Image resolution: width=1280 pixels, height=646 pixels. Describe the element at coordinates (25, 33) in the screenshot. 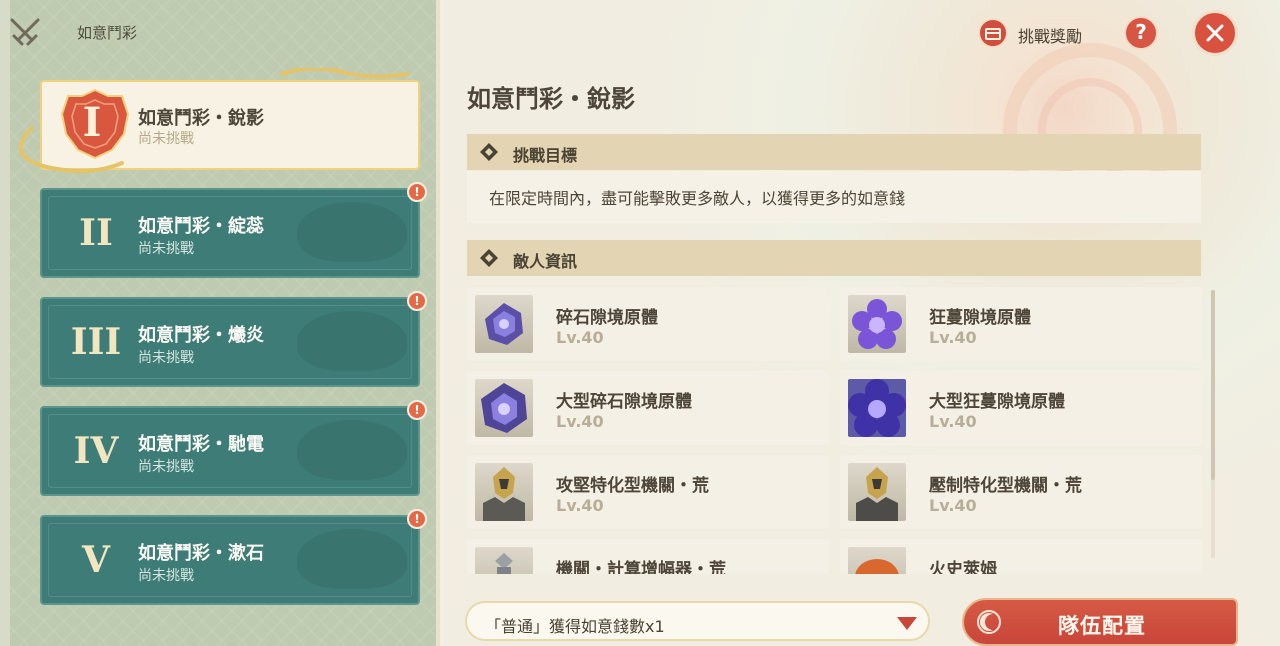

I see `crossed-swords-icon` at that location.